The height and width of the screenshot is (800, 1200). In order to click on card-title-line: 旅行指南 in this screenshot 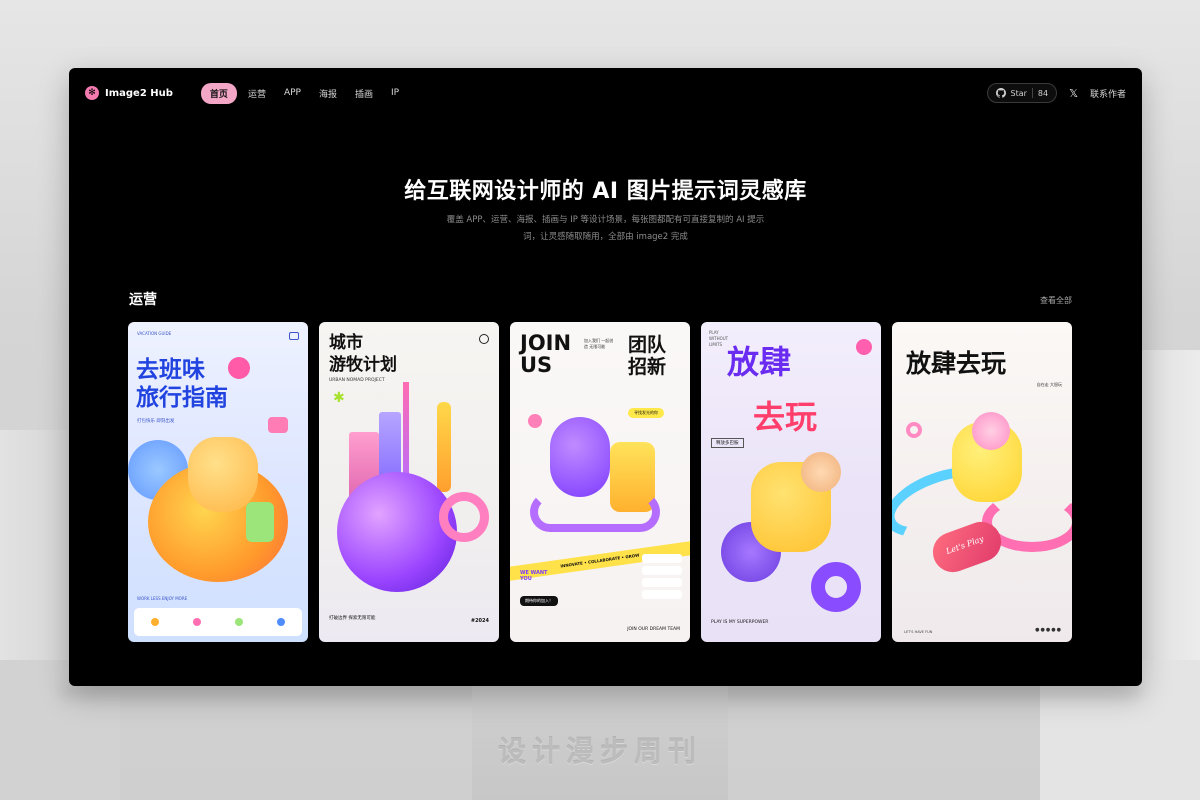, I will do `click(182, 398)`.